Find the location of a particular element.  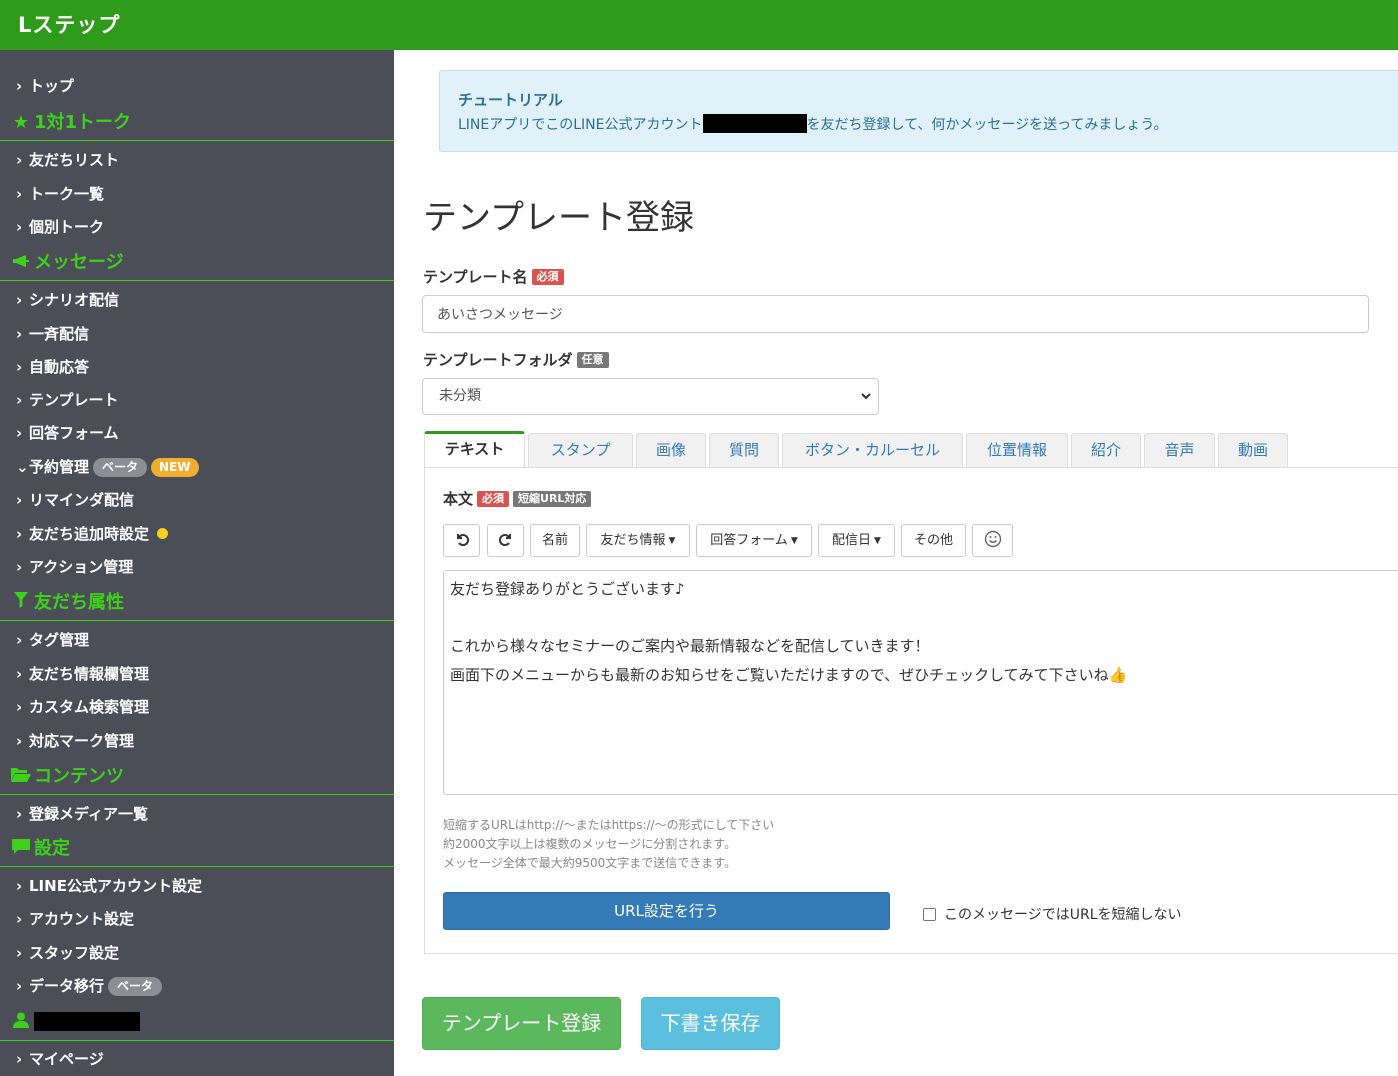

user-icon is located at coordinates (21, 1023).